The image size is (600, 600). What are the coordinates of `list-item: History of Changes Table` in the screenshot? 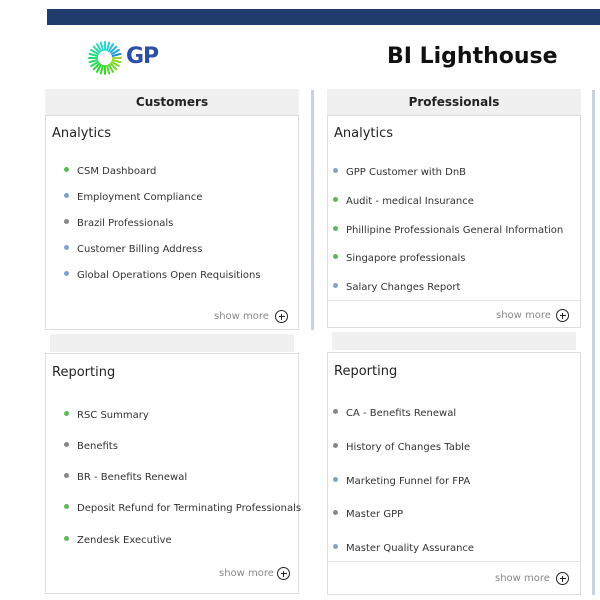 It's located at (401, 447).